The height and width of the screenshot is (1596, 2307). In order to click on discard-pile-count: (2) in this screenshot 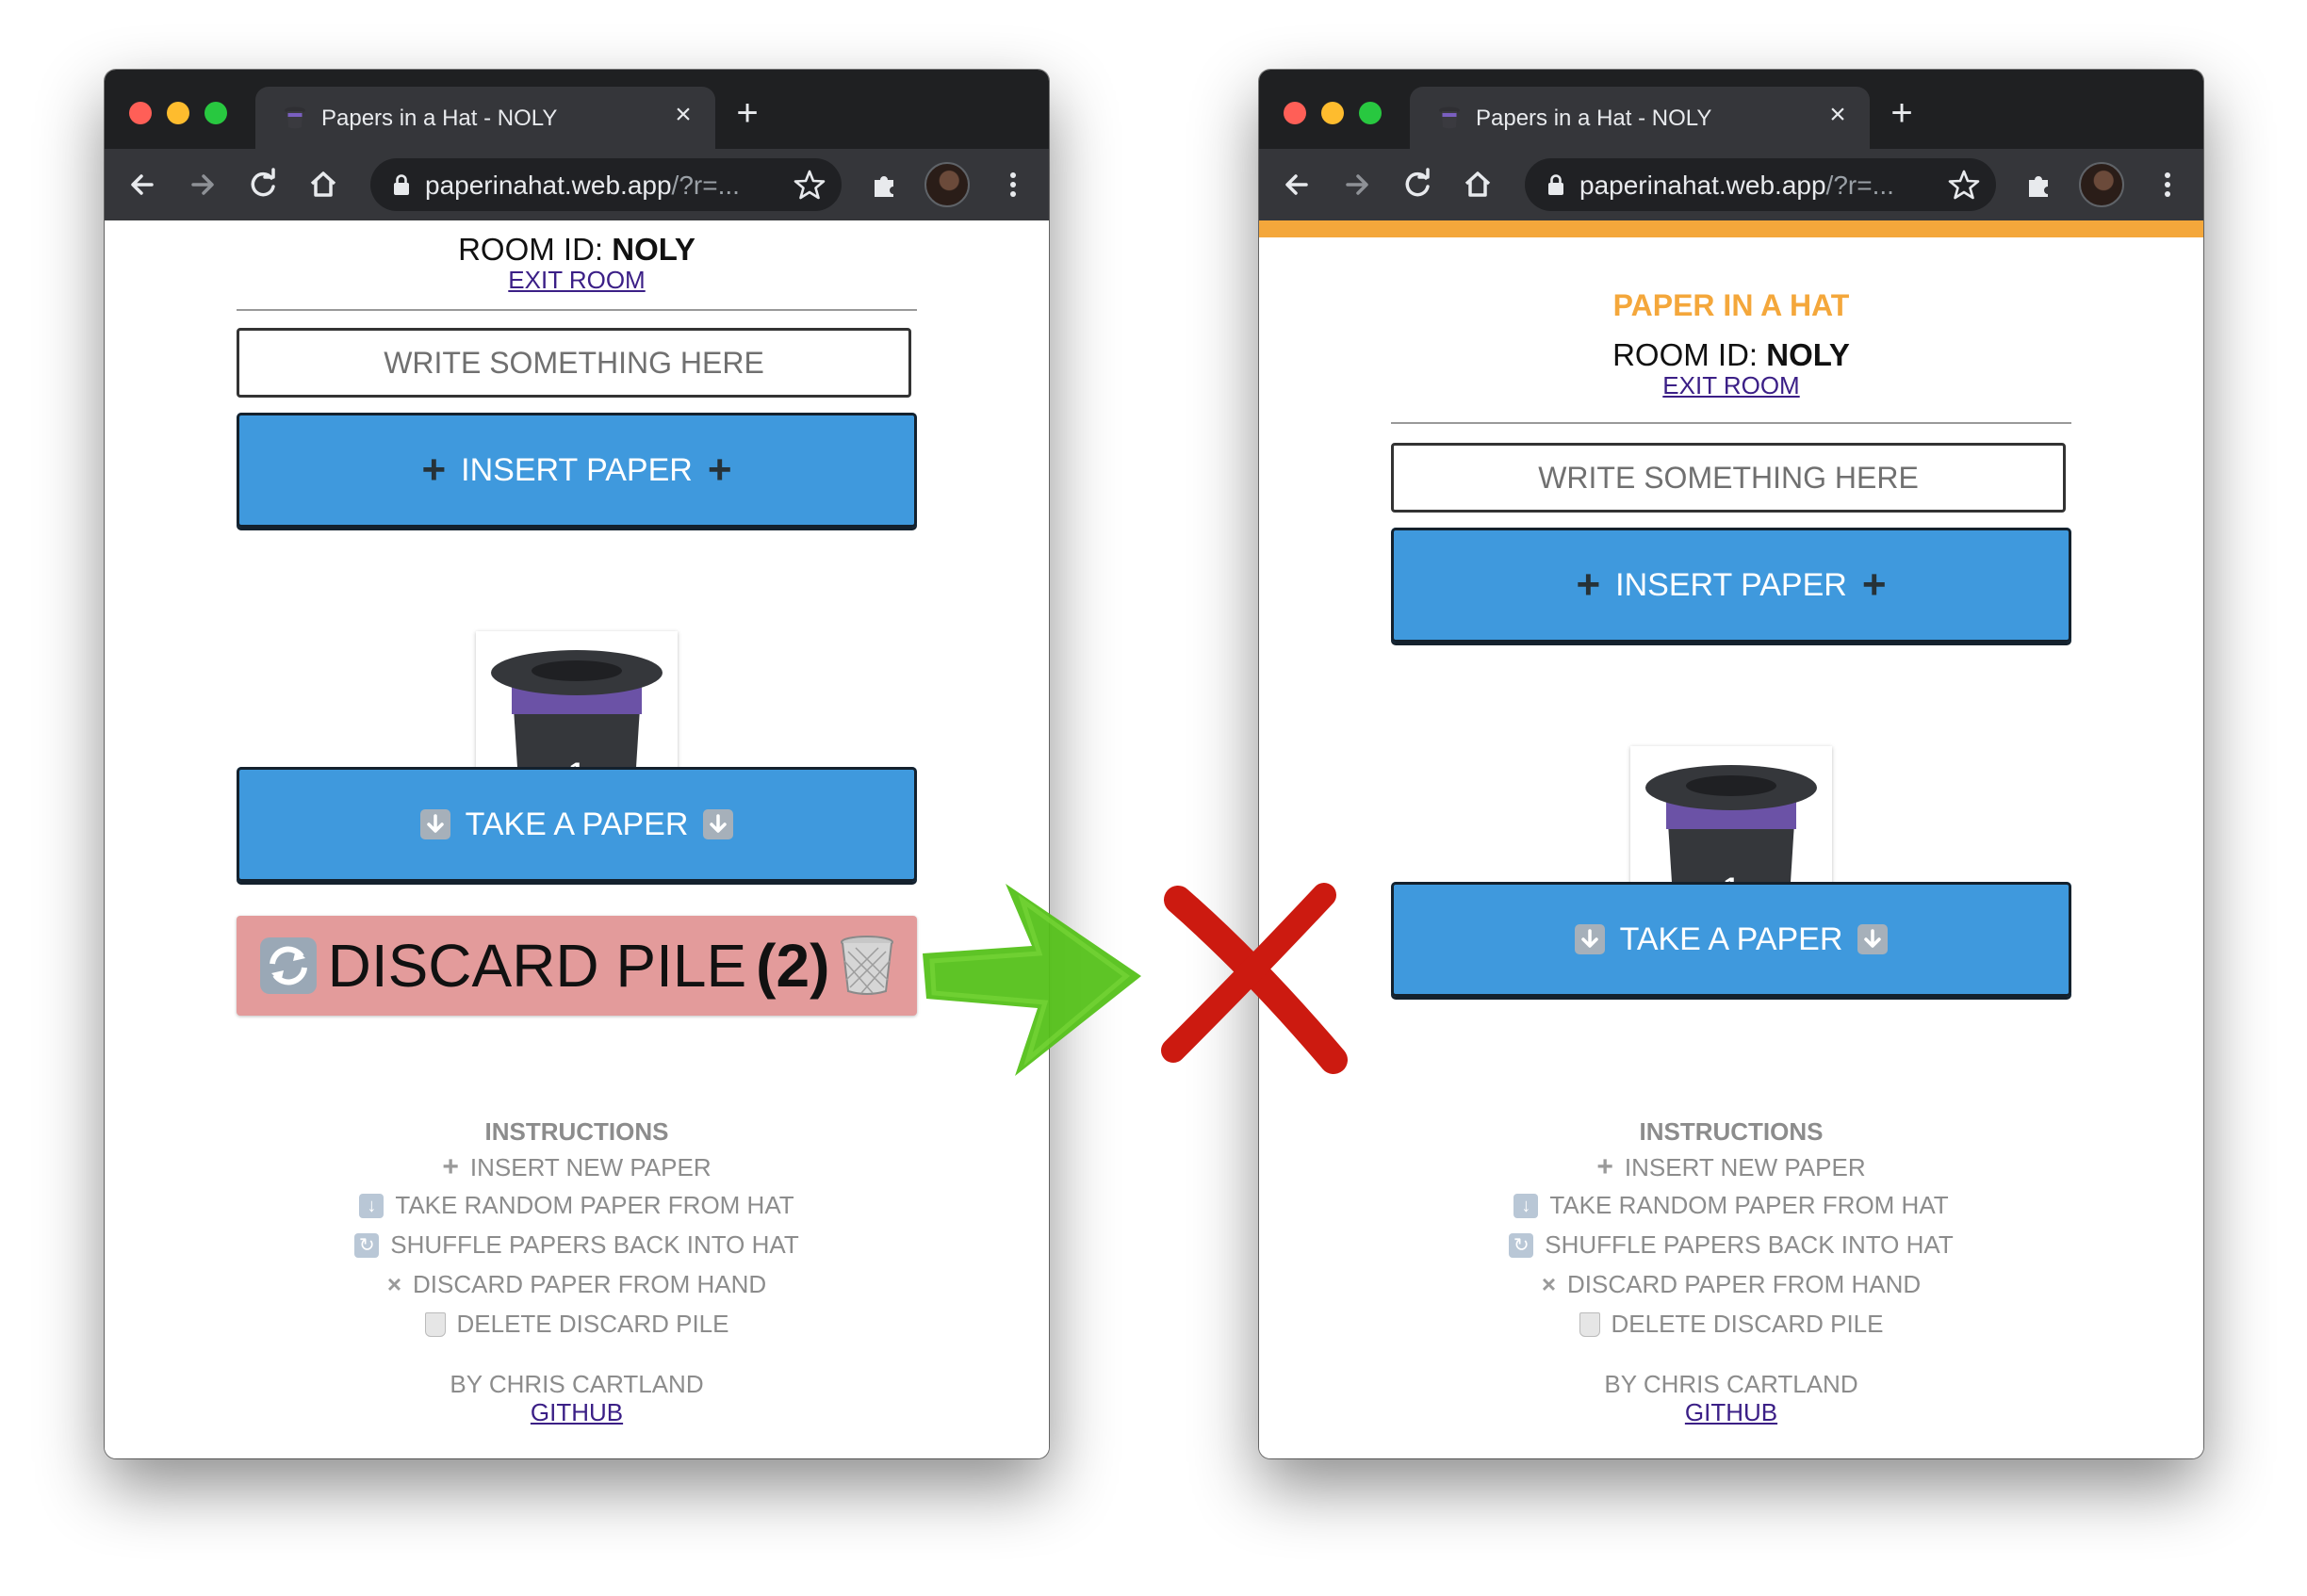, I will do `click(793, 966)`.